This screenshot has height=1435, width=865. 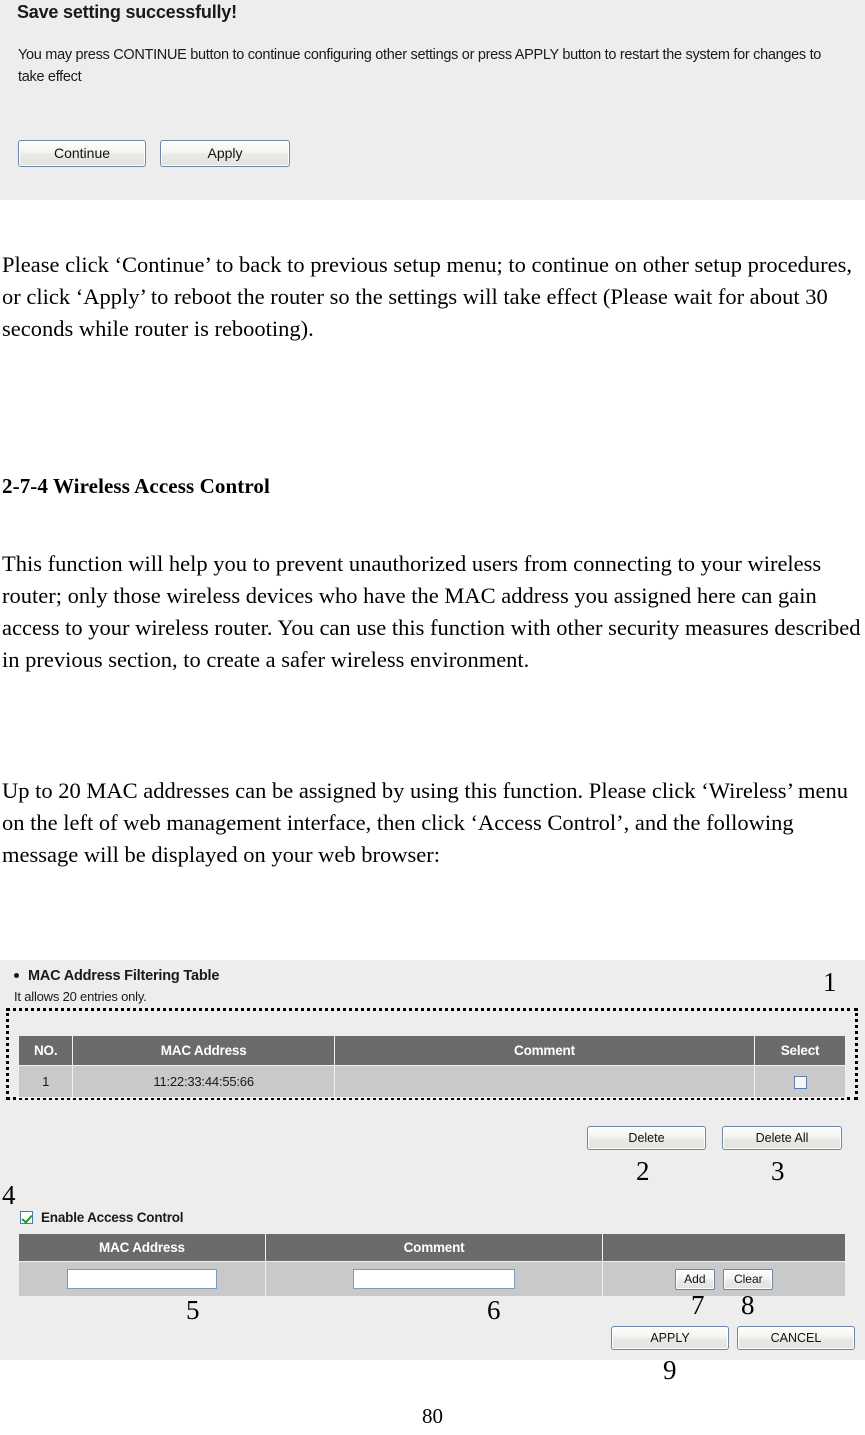 What do you see at coordinates (203, 1081) in the screenshot?
I see `cell-mac: 11:22:33:44:55:66` at bounding box center [203, 1081].